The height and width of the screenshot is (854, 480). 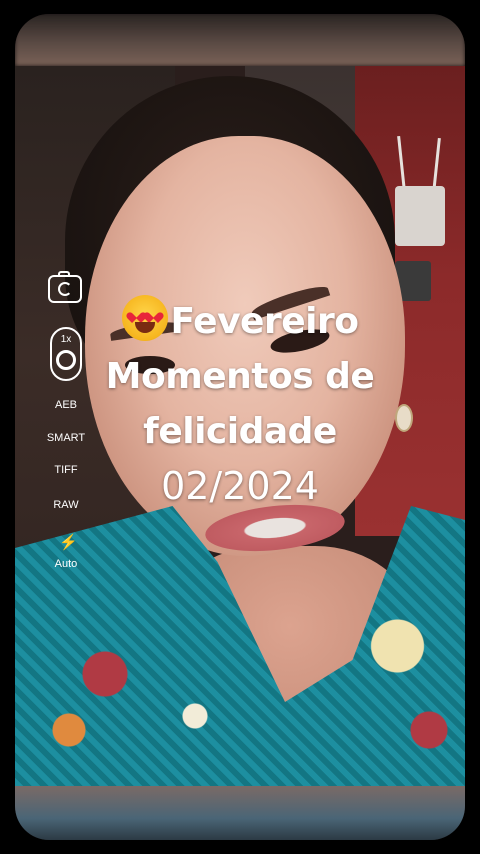 What do you see at coordinates (240, 376) in the screenshot?
I see `caption-line-2: Momentos de` at bounding box center [240, 376].